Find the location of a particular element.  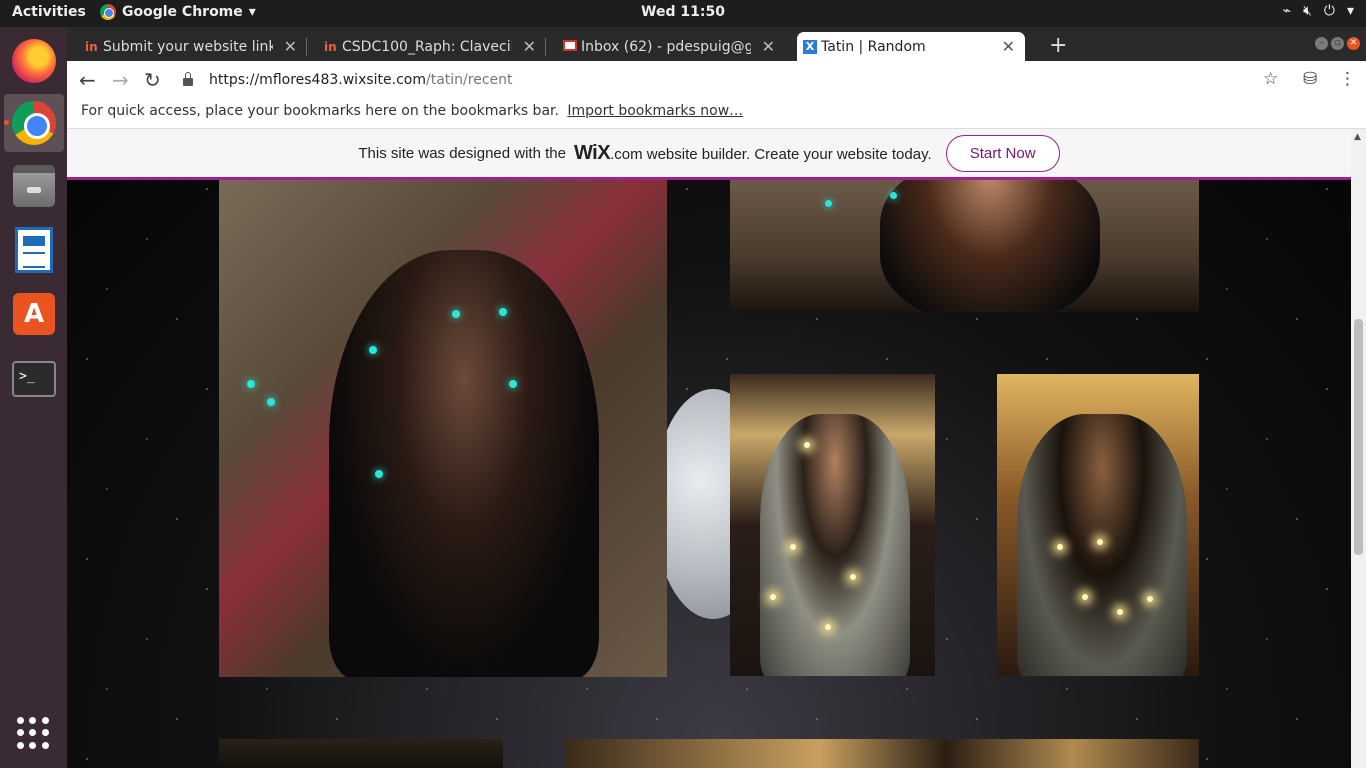

volume-icon: 🔇︎ is located at coordinates (1307, 11).